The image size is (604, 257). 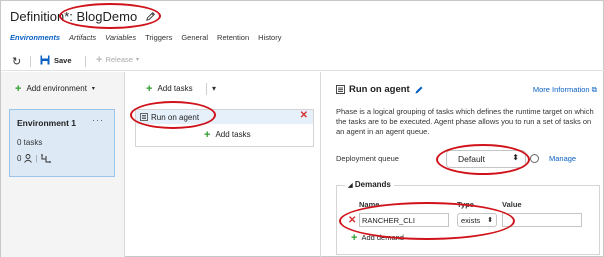 What do you see at coordinates (82, 37) in the screenshot?
I see `tab-artifacts: Artifacts` at bounding box center [82, 37].